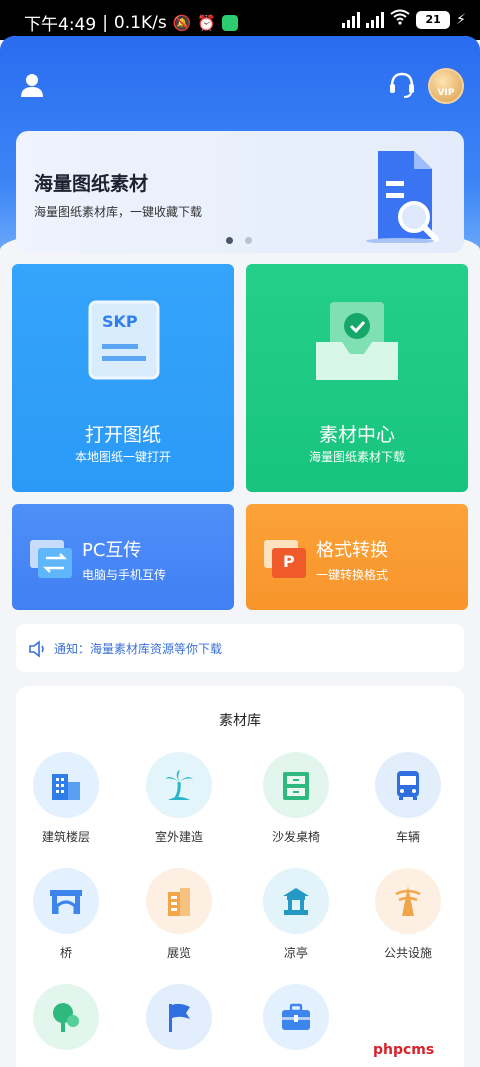  I want to click on convert-file-icon: P, so click(286, 559).